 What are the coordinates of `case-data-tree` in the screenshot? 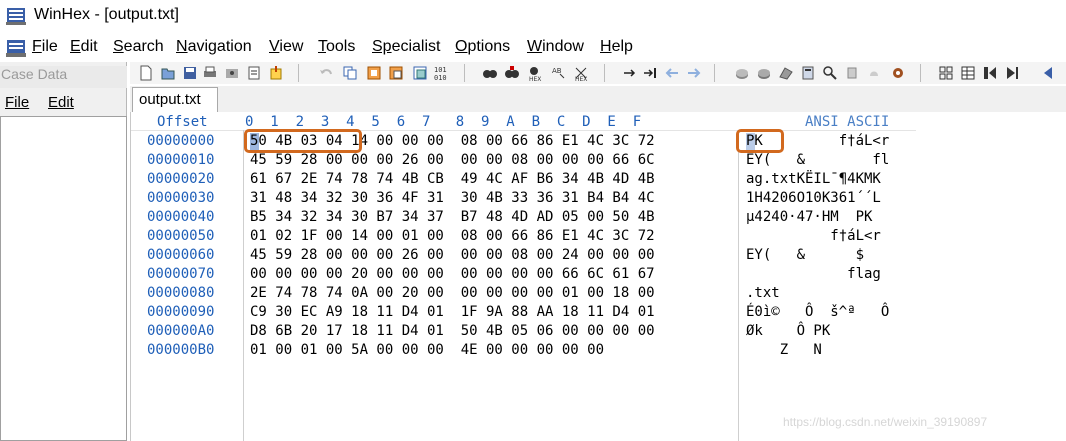 It's located at (63, 278).